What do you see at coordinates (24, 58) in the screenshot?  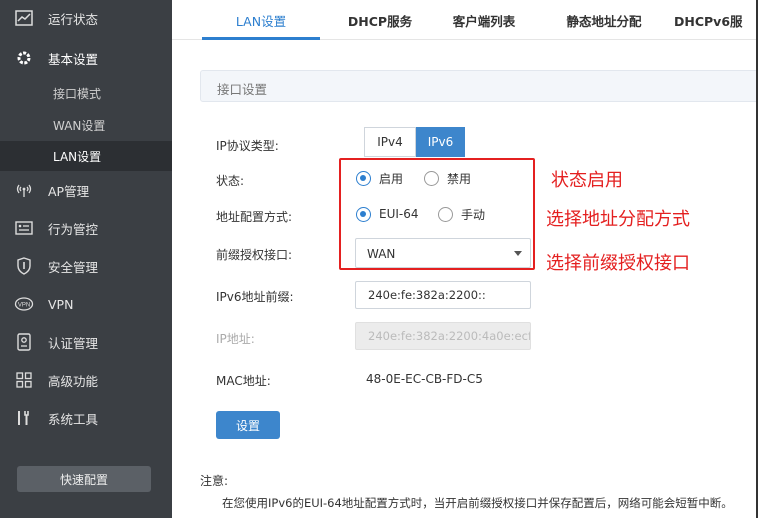 I see `gear-icon` at bounding box center [24, 58].